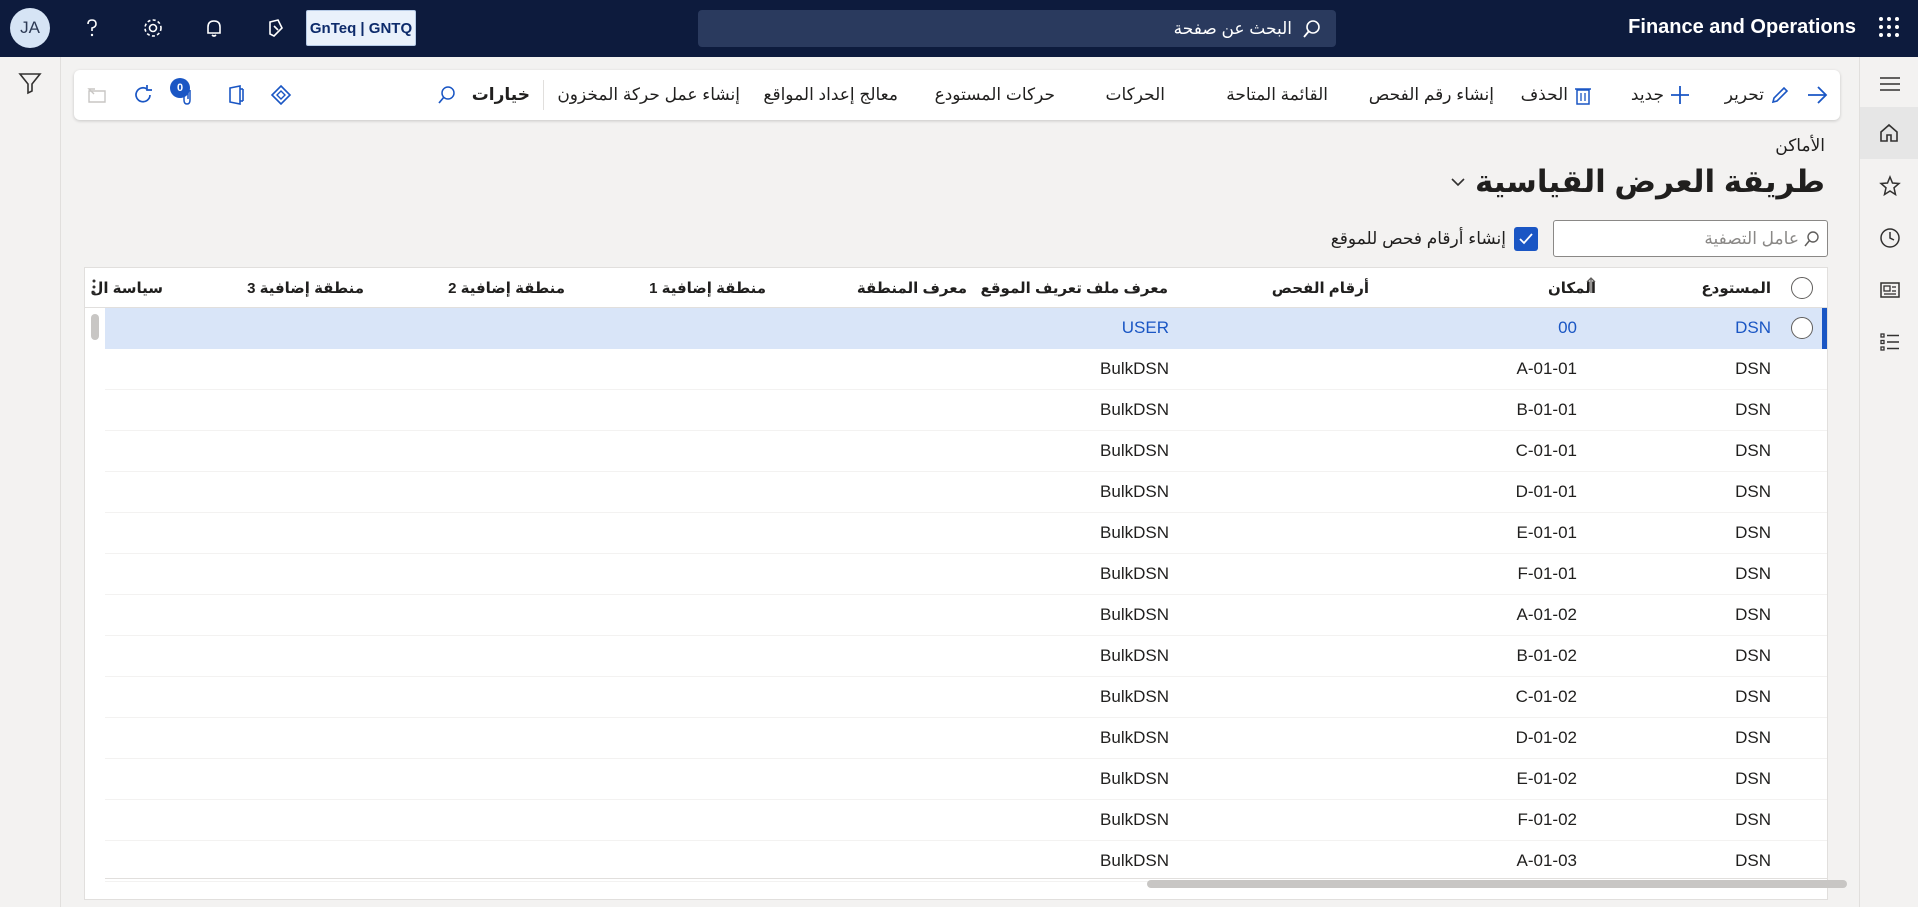  I want to click on table-row: DSN A-01-02 BulkDSN, so click(966, 615).